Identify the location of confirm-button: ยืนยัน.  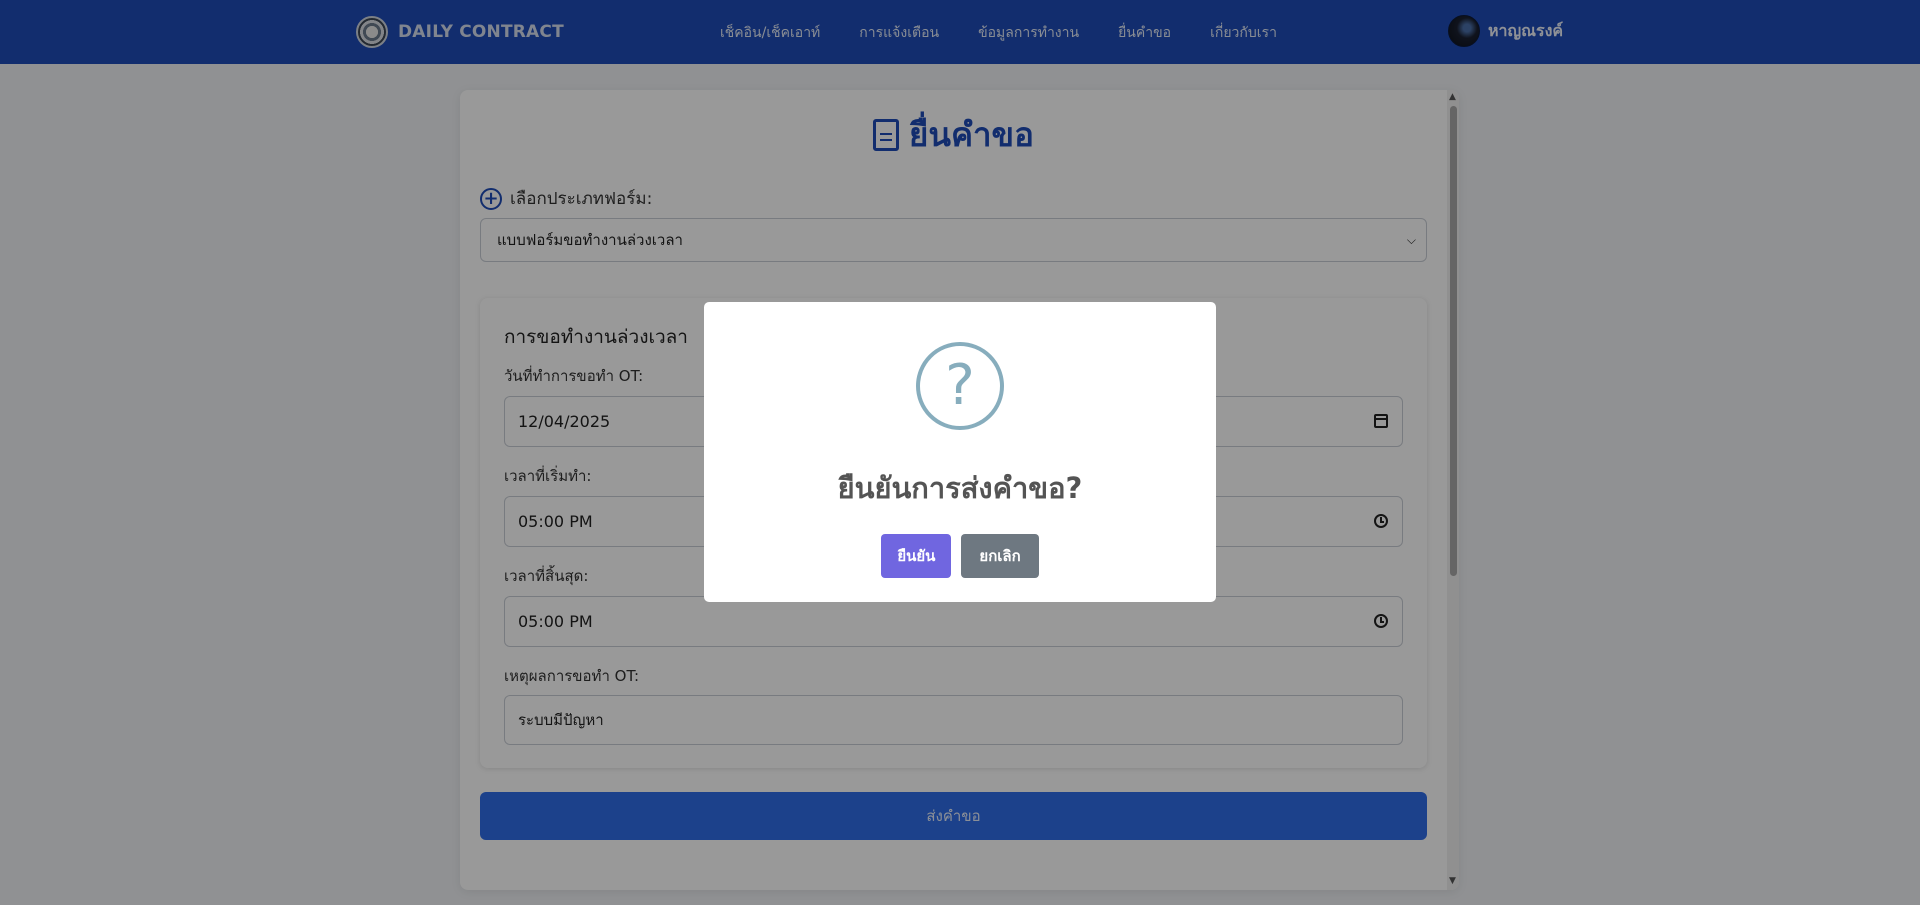
(916, 556).